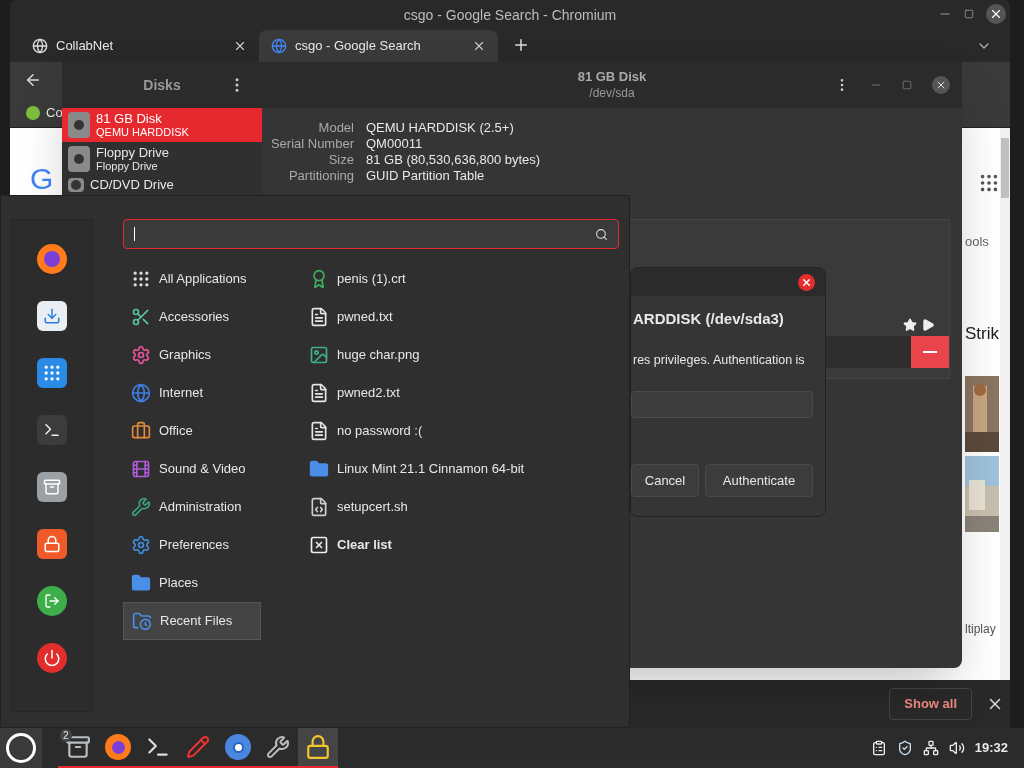 Image resolution: width=1024 pixels, height=768 pixels. Describe the element at coordinates (340, 160) in the screenshot. I see `field-label: Size` at that location.